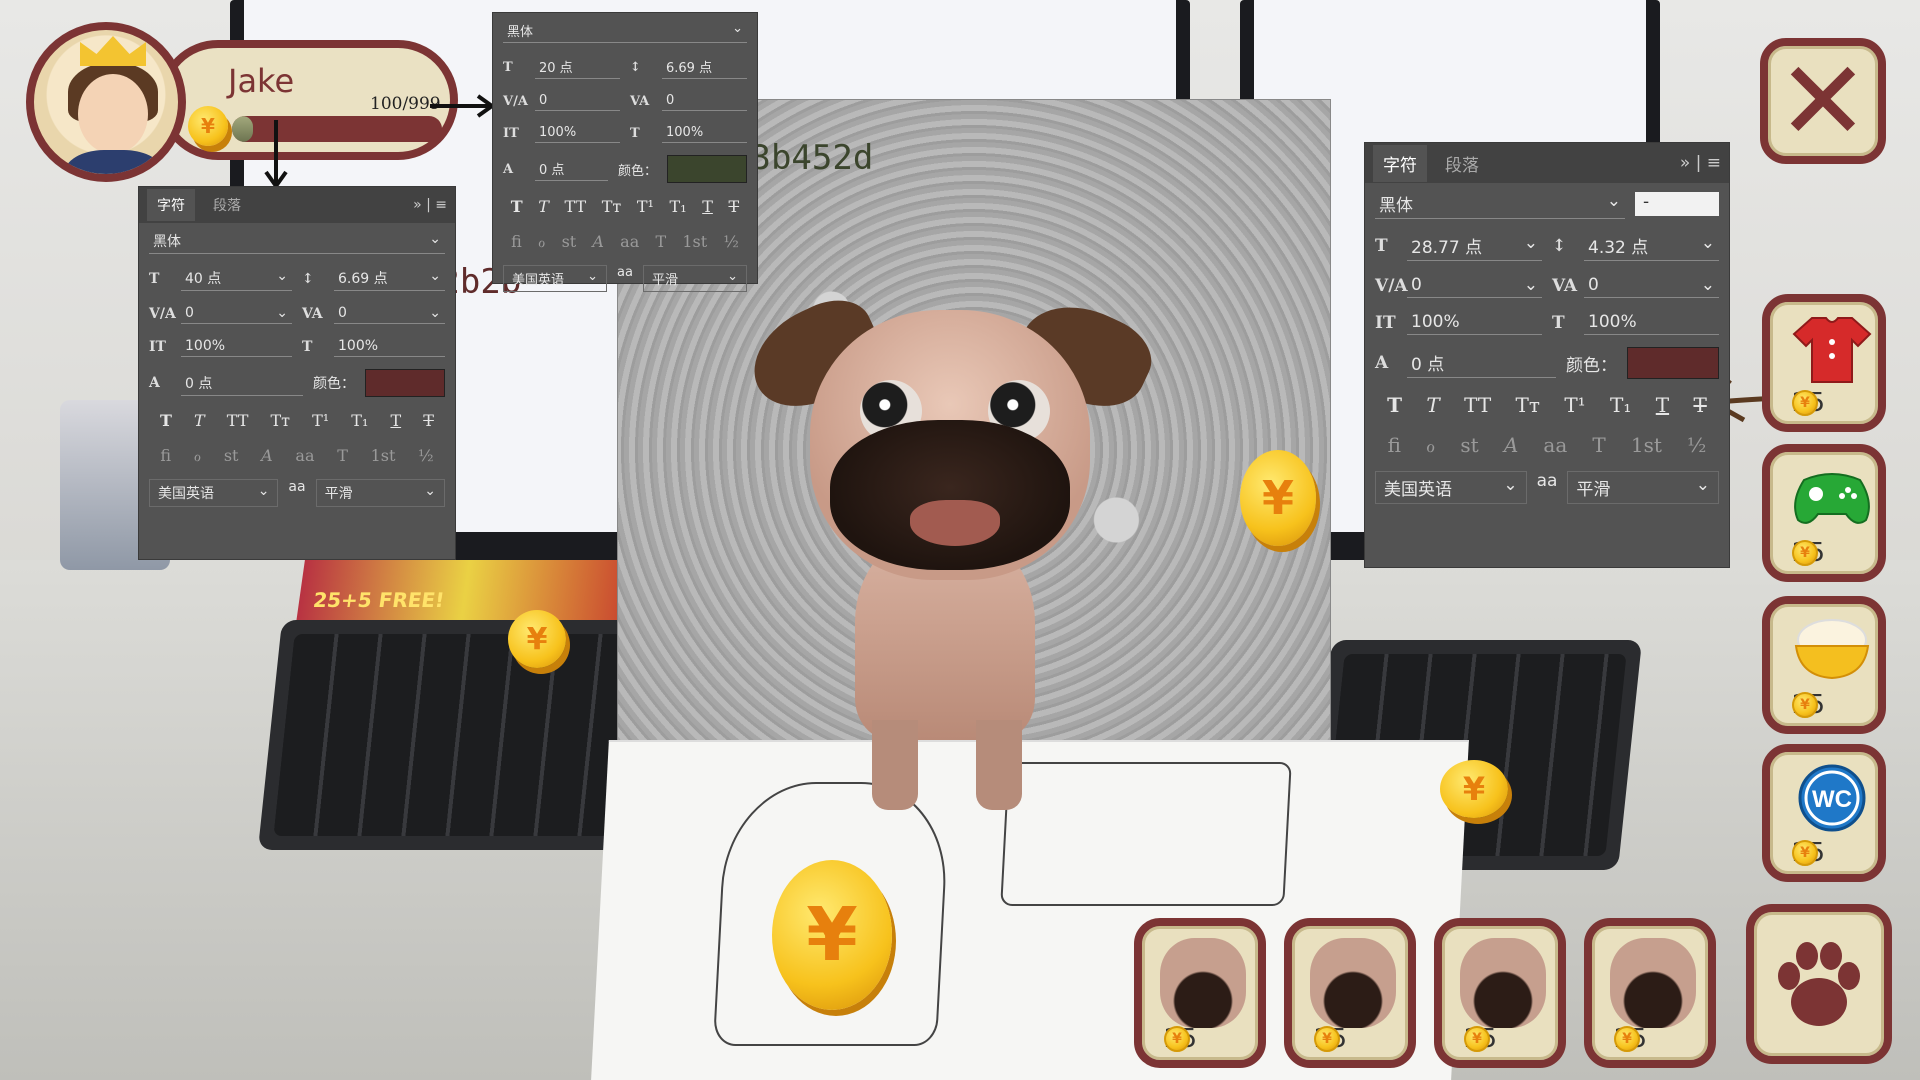  What do you see at coordinates (1391, 285) in the screenshot?
I see `kerning-icon: V/A` at bounding box center [1391, 285].